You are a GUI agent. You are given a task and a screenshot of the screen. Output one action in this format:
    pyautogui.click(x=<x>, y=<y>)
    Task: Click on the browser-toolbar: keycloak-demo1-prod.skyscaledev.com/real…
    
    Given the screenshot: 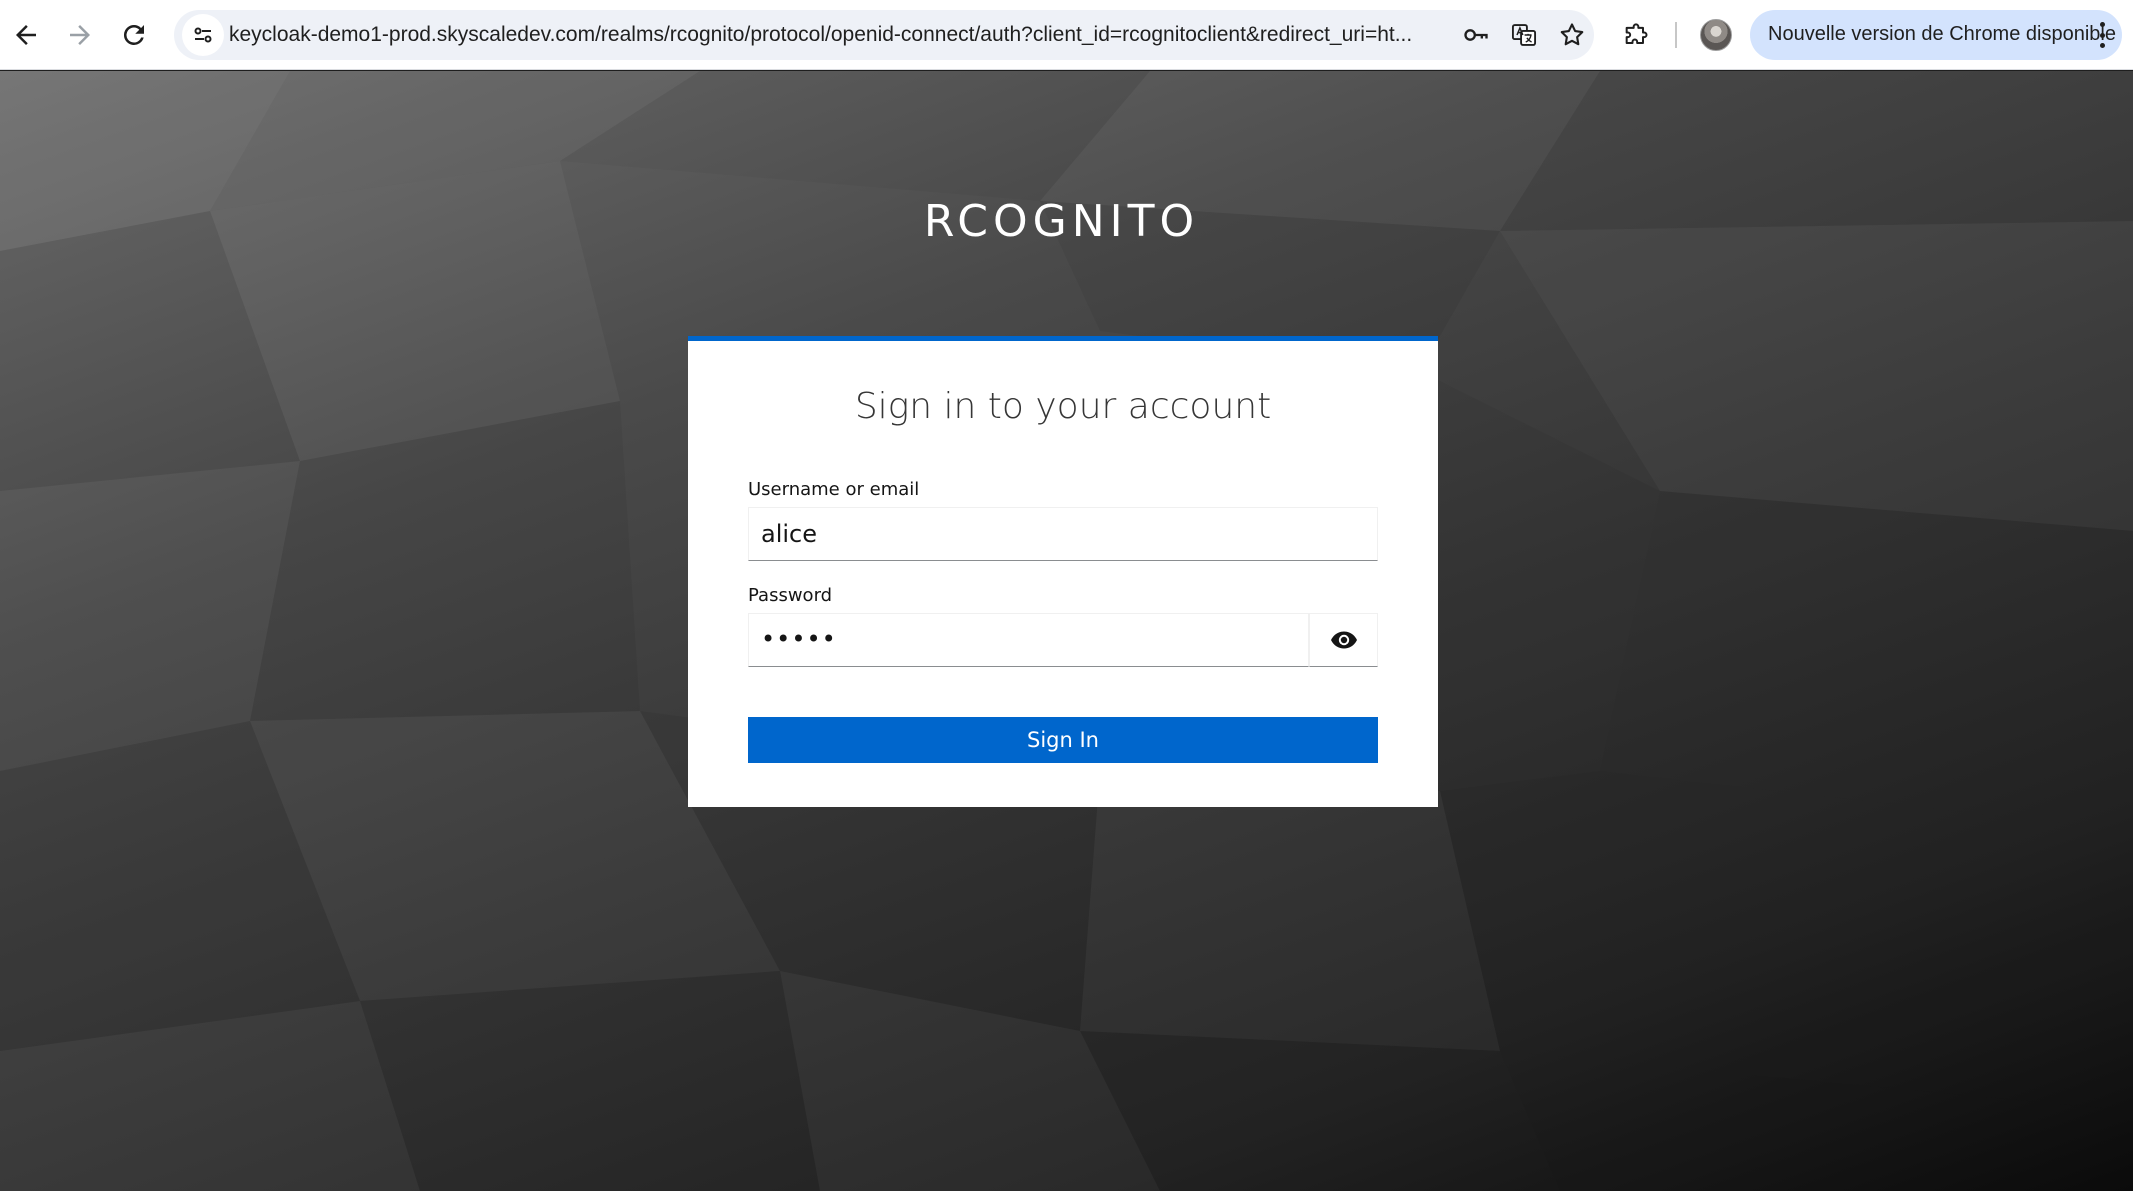 What is the action you would take?
    pyautogui.click(x=1066, y=35)
    